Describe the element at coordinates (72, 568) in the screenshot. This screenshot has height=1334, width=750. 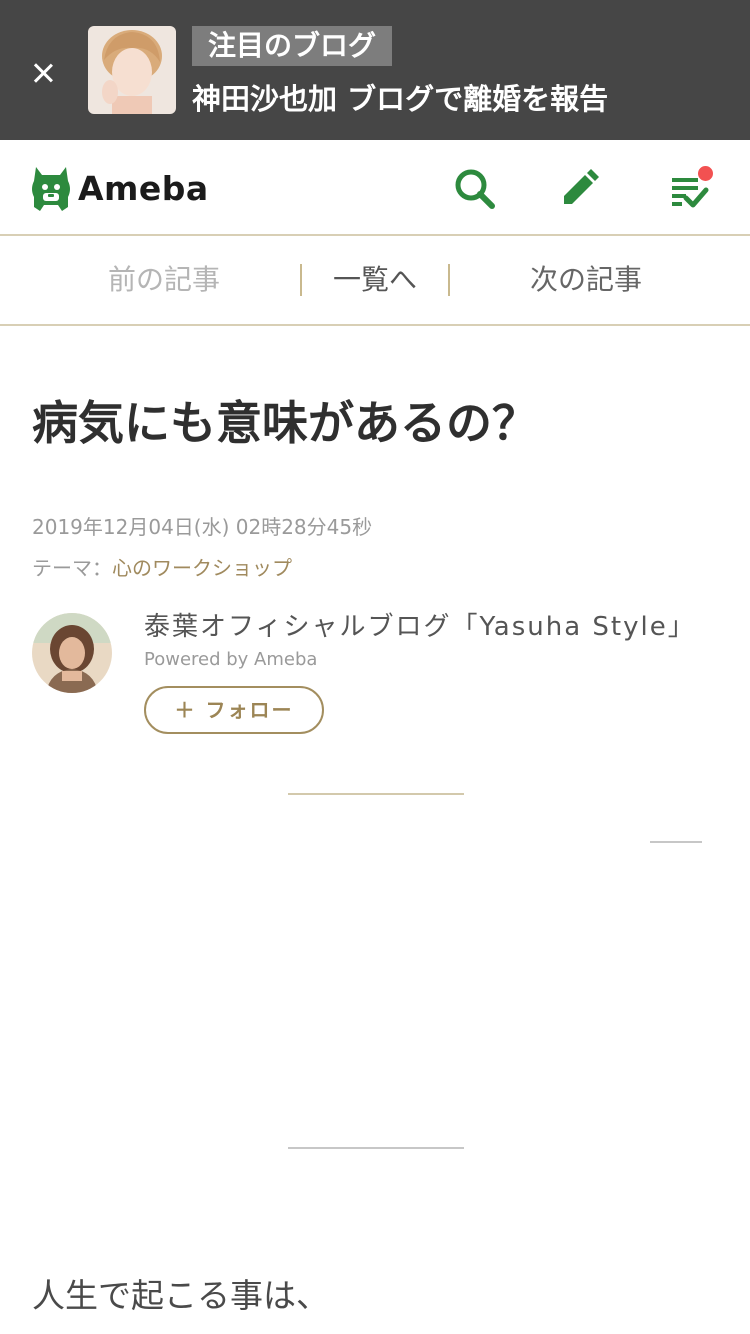
I see `theme-label: テーマ：` at that location.